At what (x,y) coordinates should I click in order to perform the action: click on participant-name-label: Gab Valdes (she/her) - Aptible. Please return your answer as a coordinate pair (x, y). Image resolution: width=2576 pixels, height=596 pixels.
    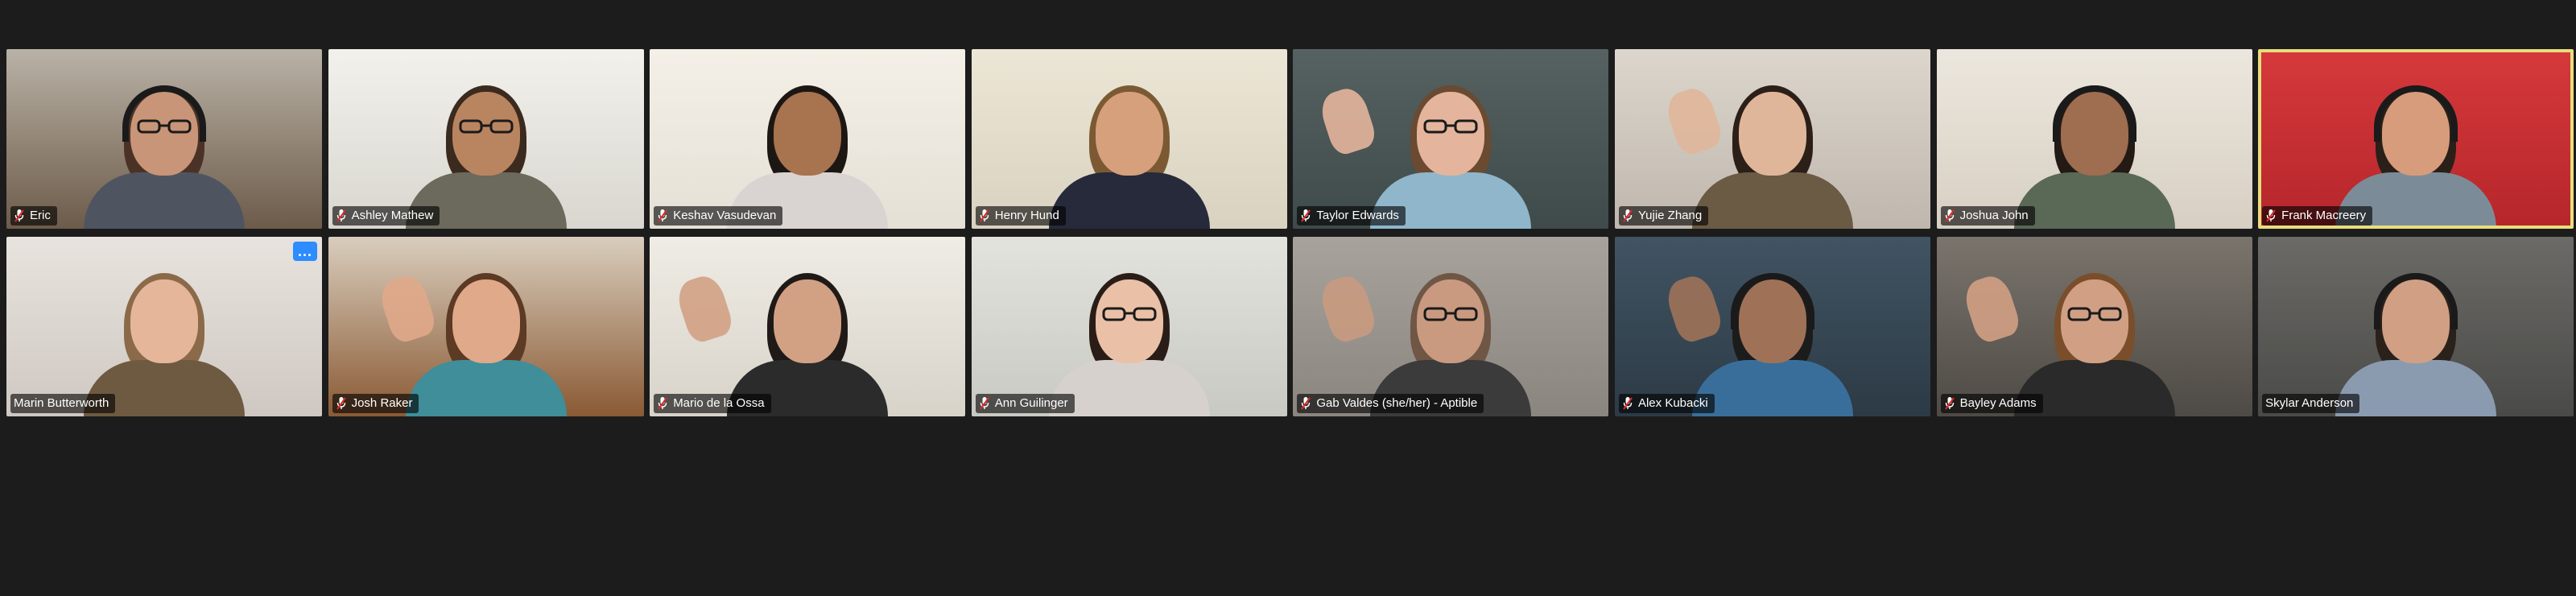
    Looking at the image, I should click on (1390, 403).